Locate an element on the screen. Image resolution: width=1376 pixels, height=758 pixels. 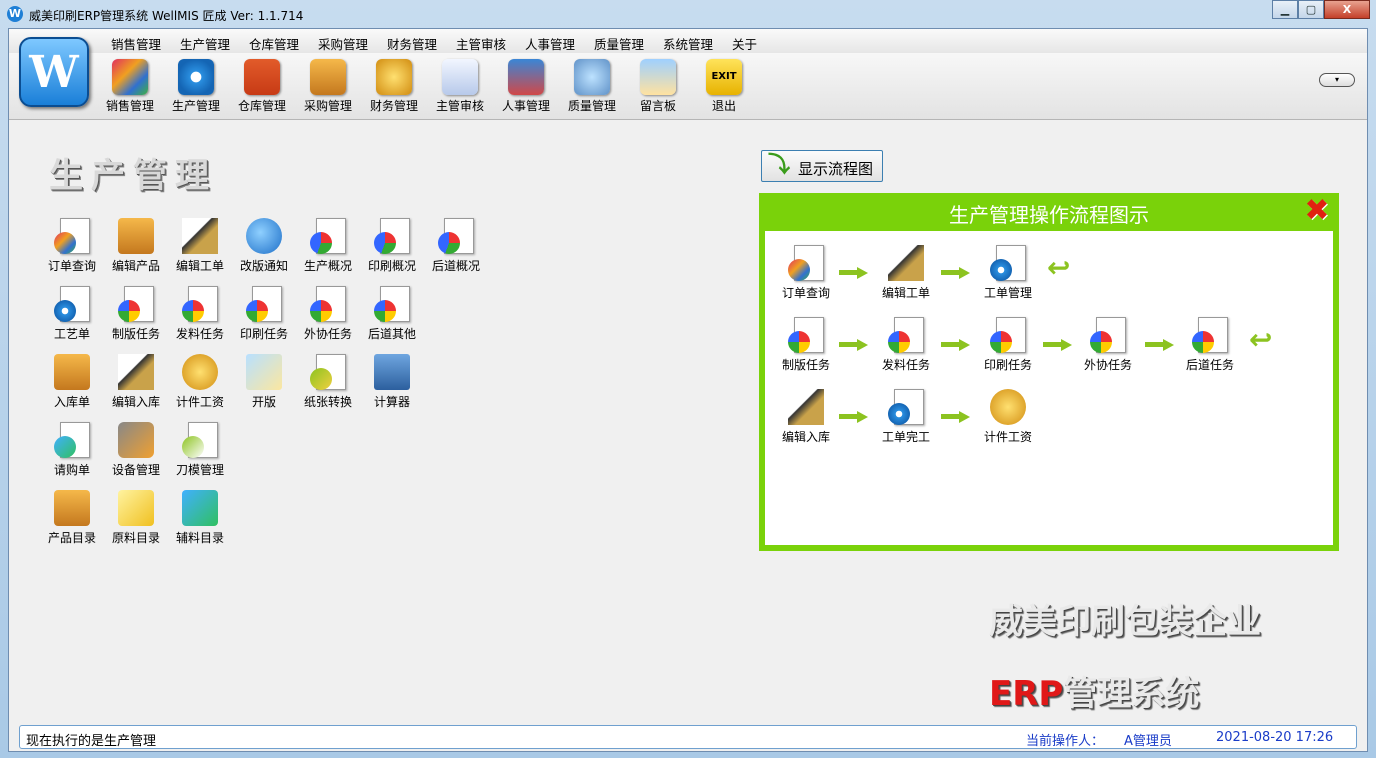
grid-item-order-query: 订单查询 is located at coordinates (72, 248).